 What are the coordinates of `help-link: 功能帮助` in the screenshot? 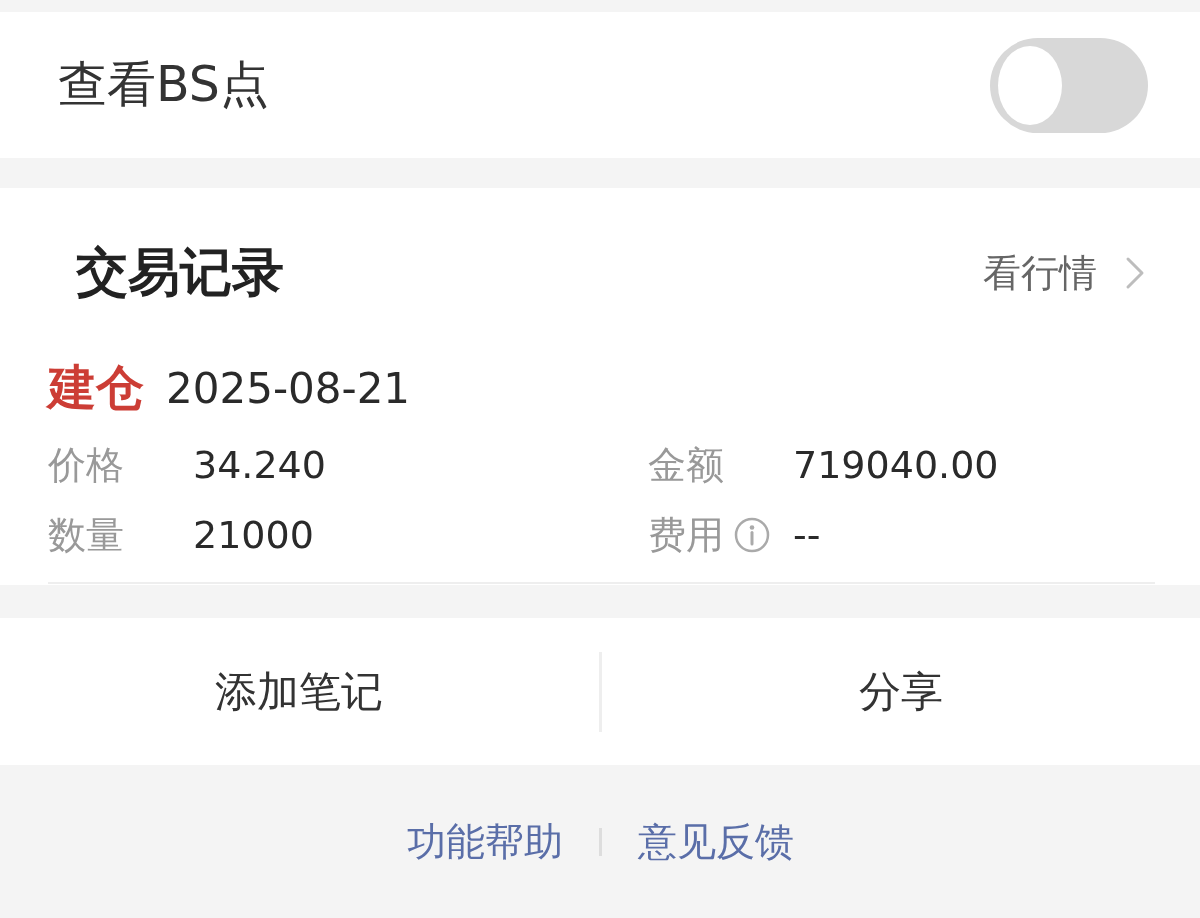 It's located at (484, 841).